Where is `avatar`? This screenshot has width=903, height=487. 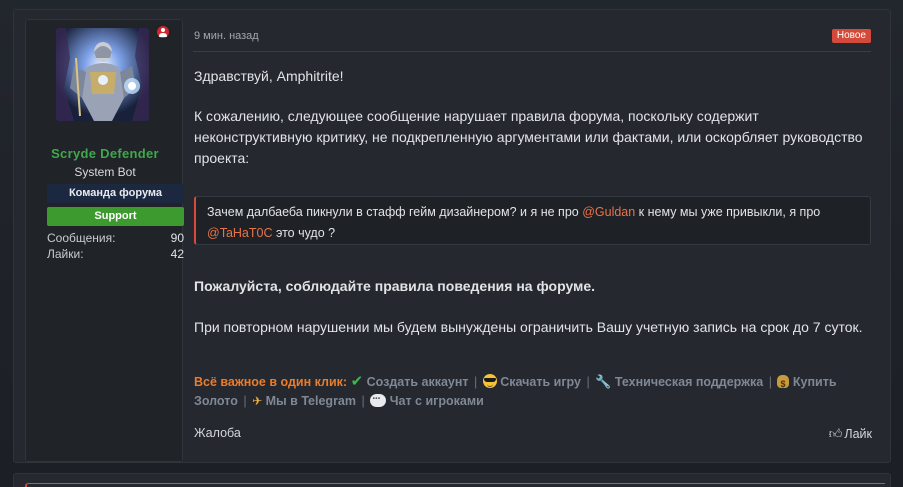 avatar is located at coordinates (102, 74).